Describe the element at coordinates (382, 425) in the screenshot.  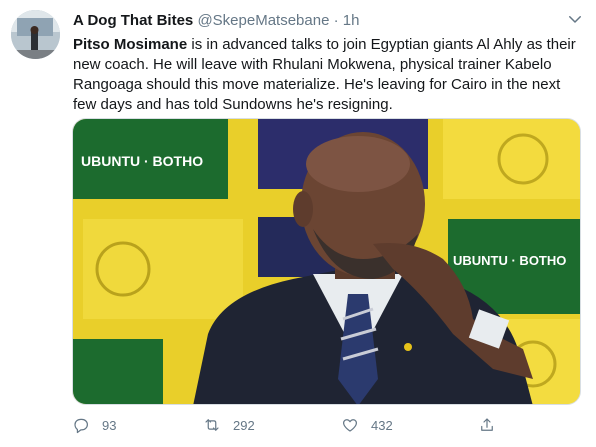
I see `like-count: 432` at that location.